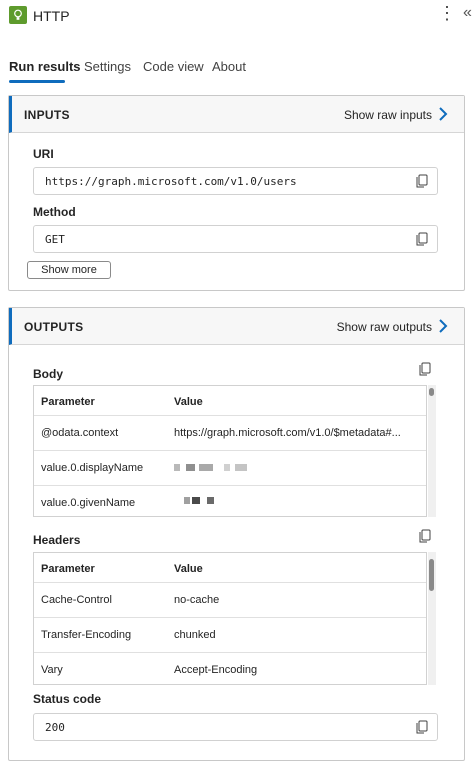 This screenshot has height=766, width=474. Describe the element at coordinates (425, 369) in the screenshot. I see `copy-body-icon` at that location.